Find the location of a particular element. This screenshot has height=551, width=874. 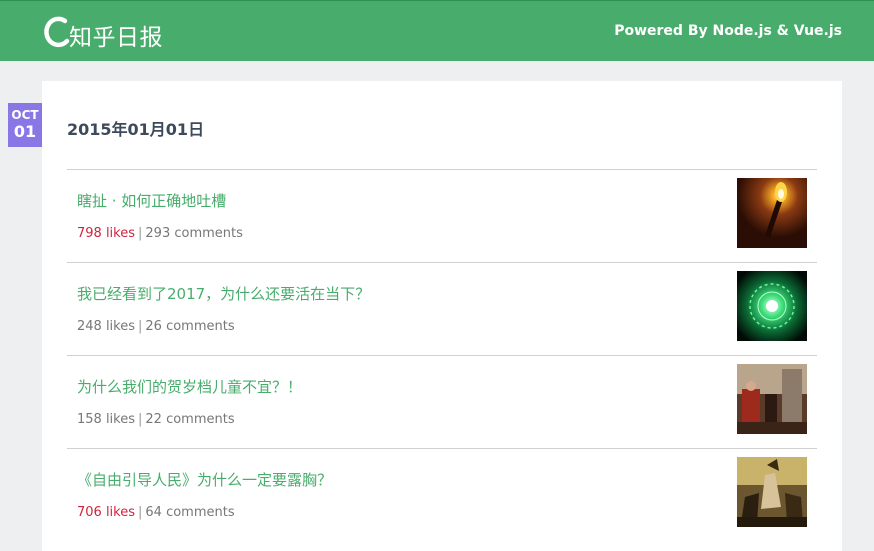

story-title: 瞎扯 · 如何正确地吐槽 is located at coordinates (151, 200).